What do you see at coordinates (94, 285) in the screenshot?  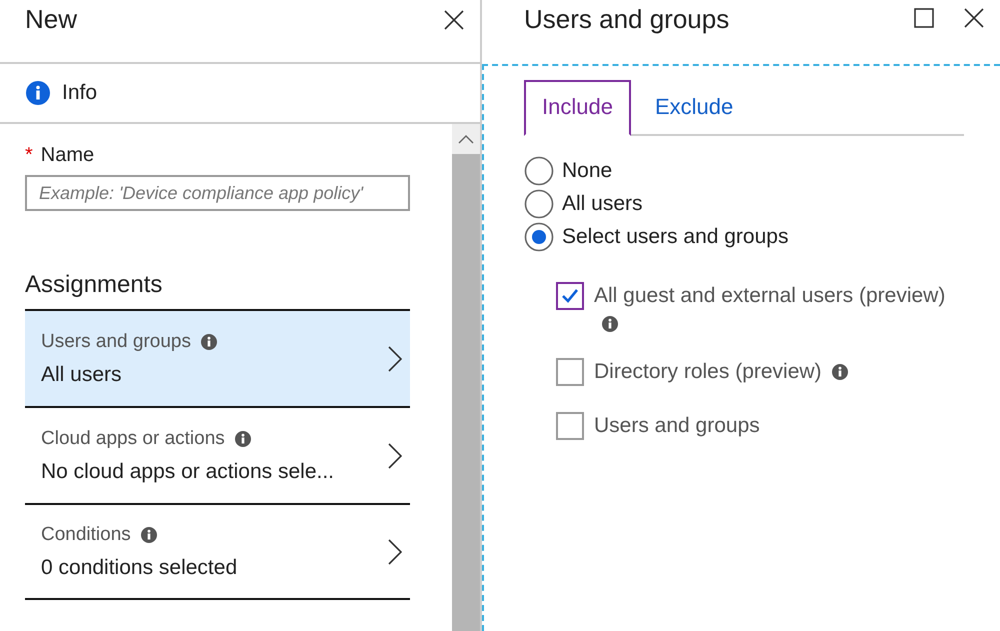 I see `section-title: Assignments` at bounding box center [94, 285].